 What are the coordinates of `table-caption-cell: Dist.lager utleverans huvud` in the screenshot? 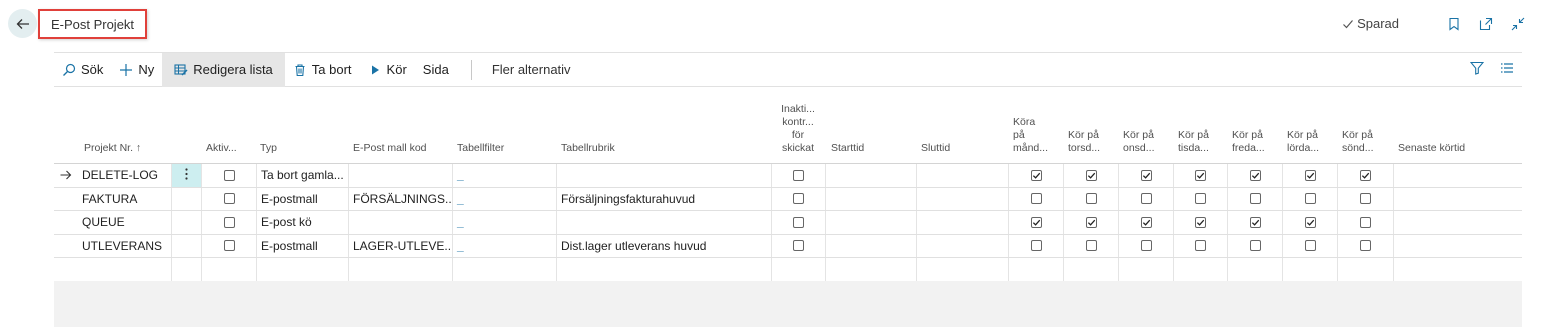 It's located at (663, 245).